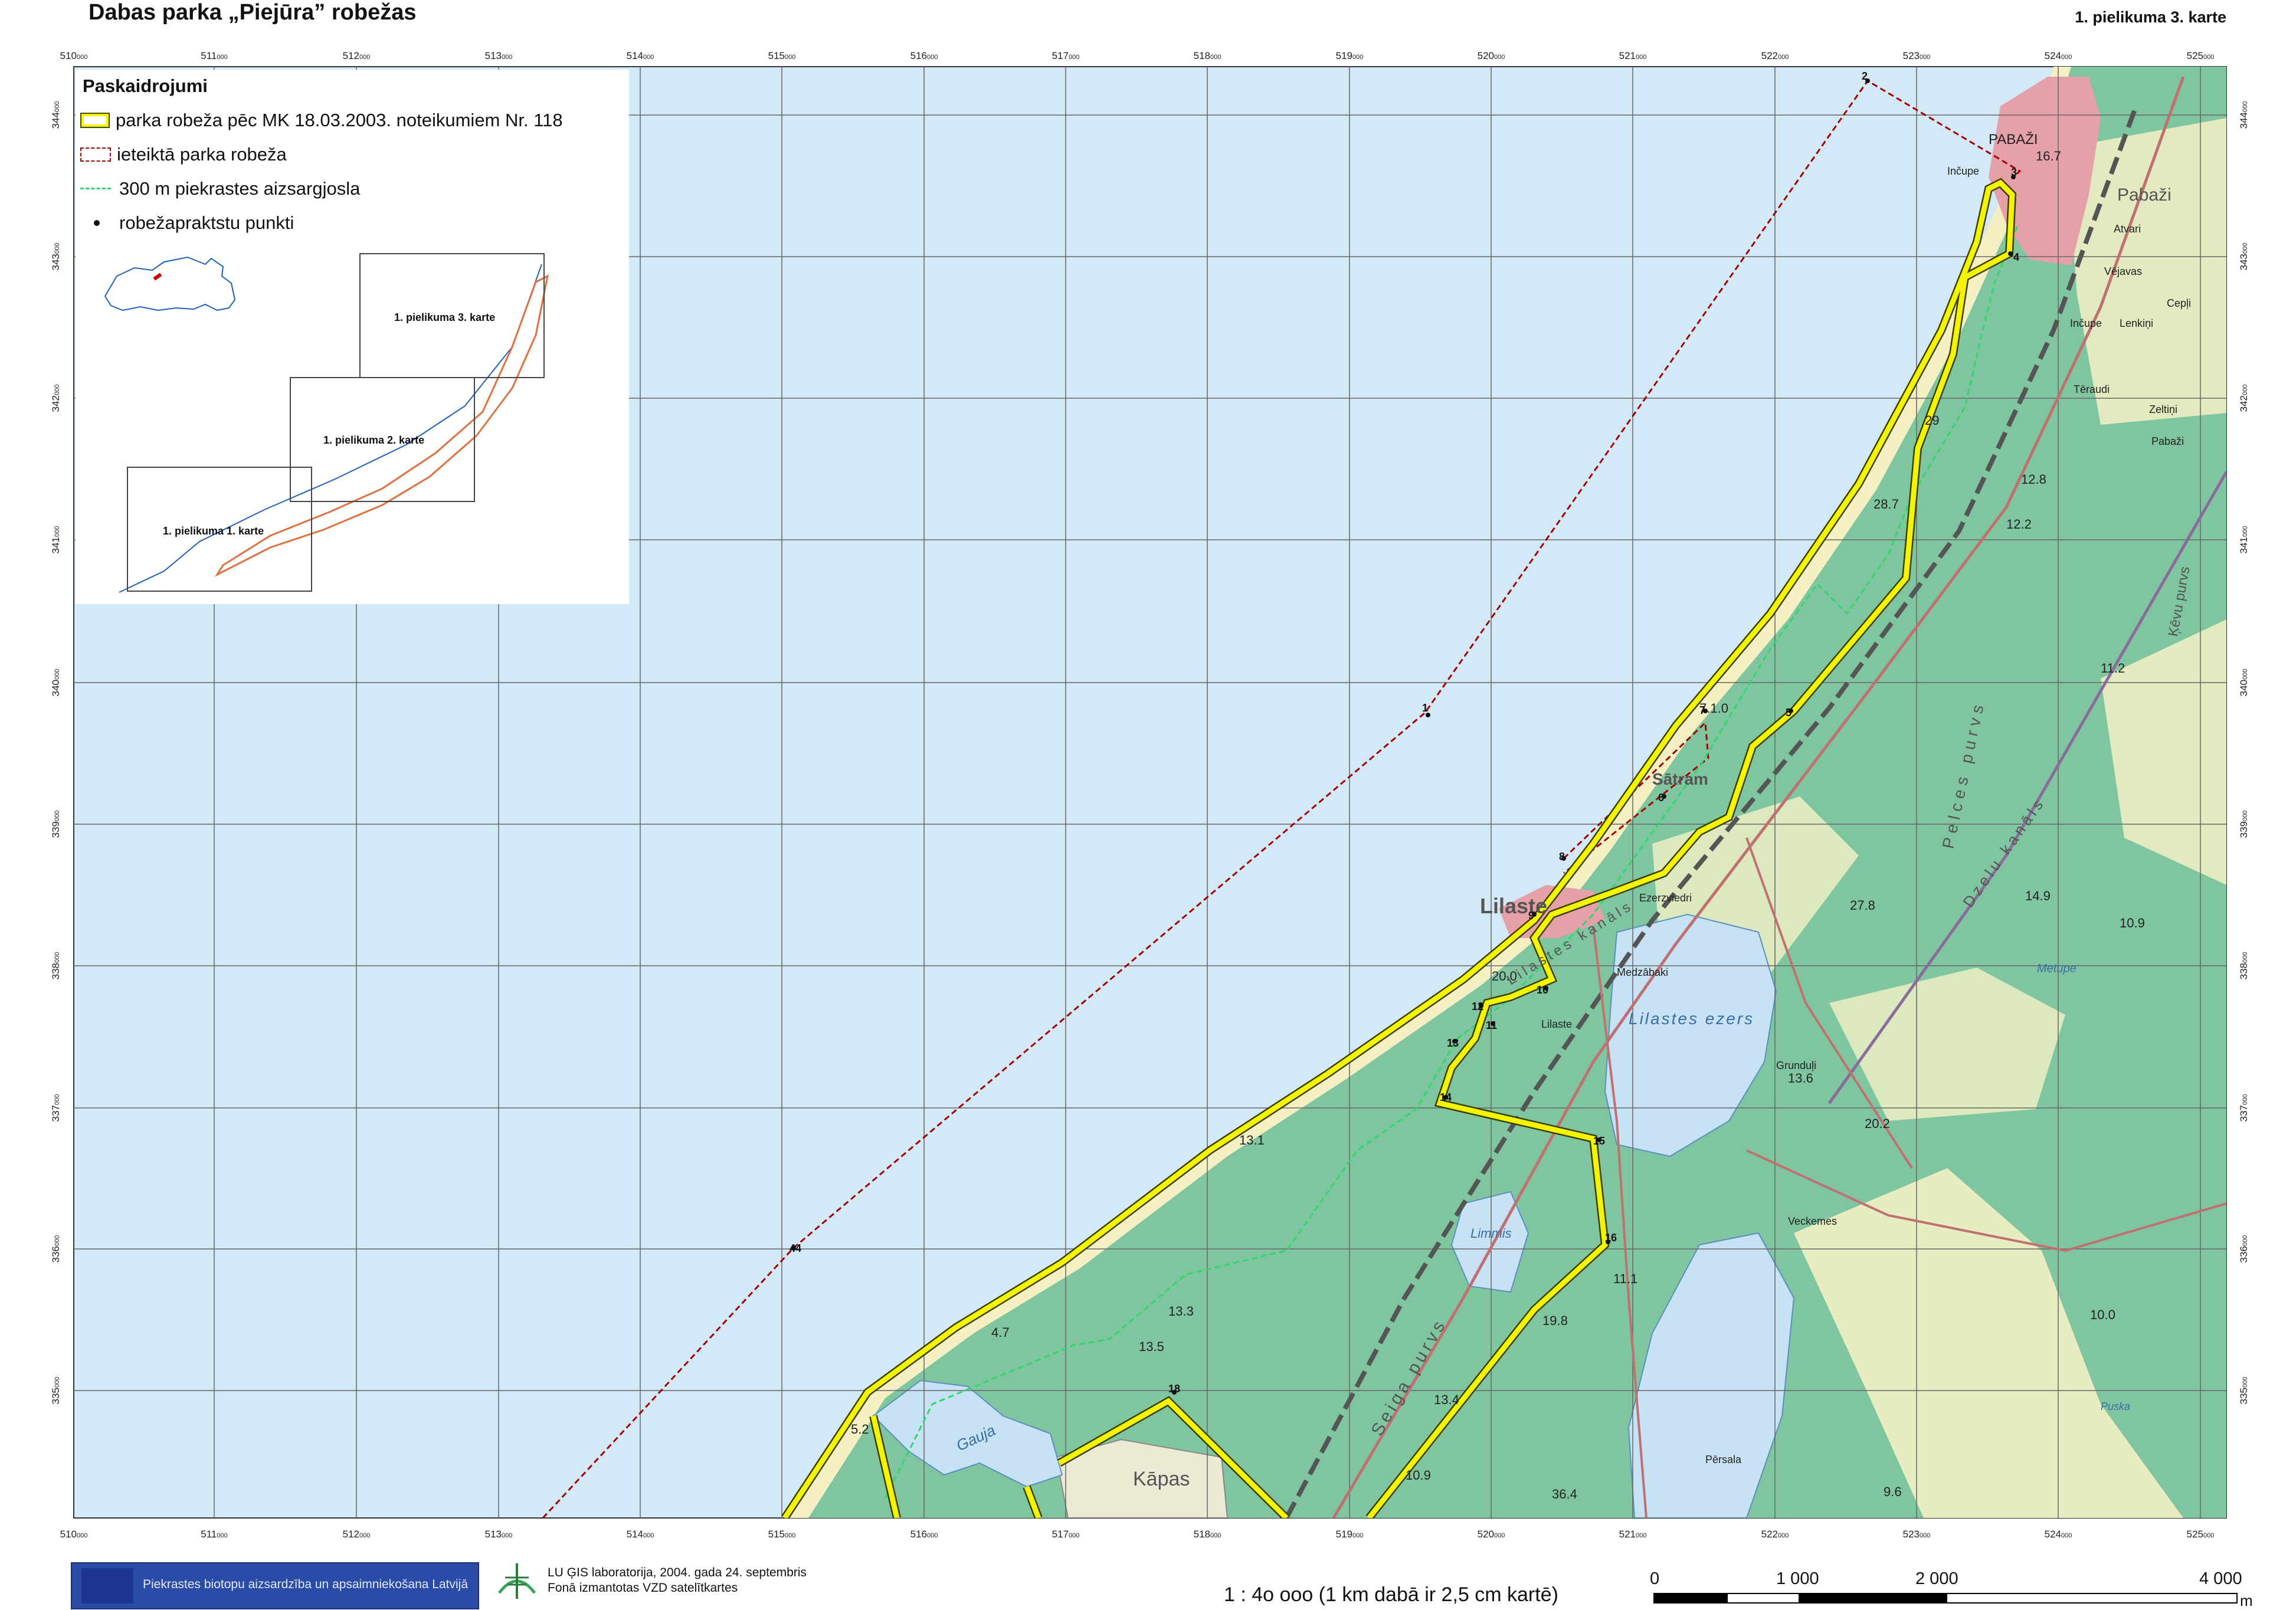 This screenshot has height=1610, width=2296. What do you see at coordinates (1877, 1123) in the screenshot?
I see `elevation-label: 20.2` at bounding box center [1877, 1123].